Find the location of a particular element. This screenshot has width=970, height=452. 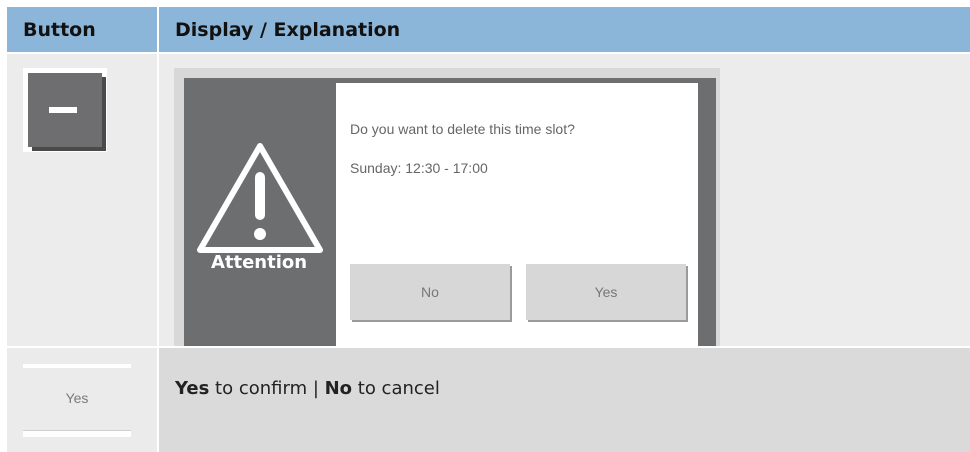

no-keyword: No is located at coordinates (338, 388).